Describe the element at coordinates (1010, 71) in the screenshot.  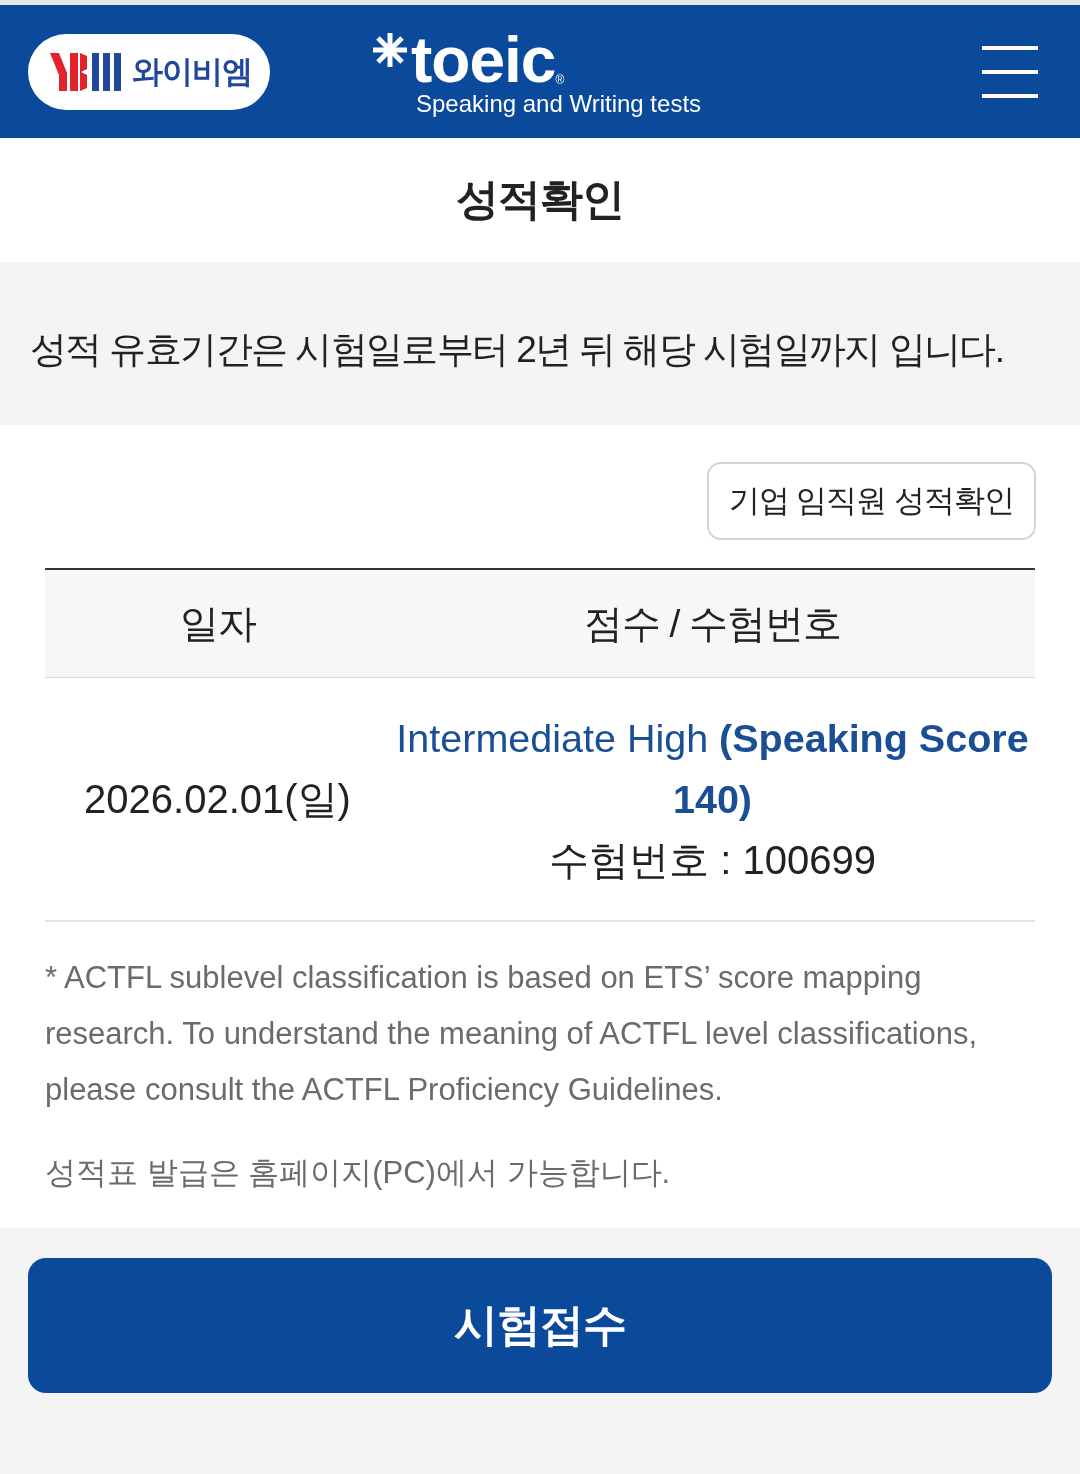
I see `menu-icon` at that location.